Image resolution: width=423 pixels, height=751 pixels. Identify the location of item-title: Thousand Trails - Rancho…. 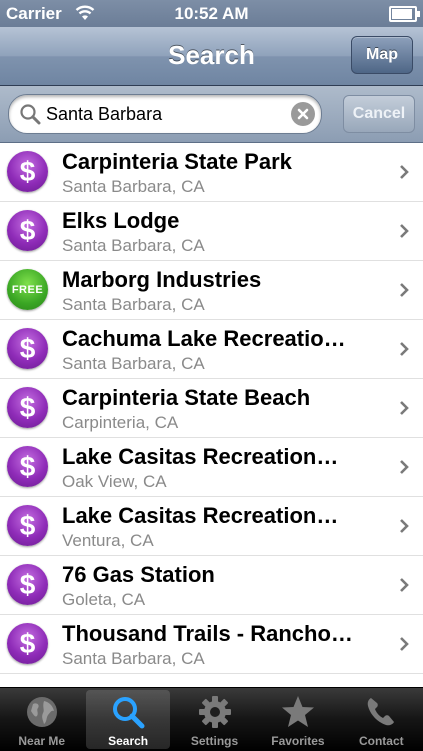
(207, 633).